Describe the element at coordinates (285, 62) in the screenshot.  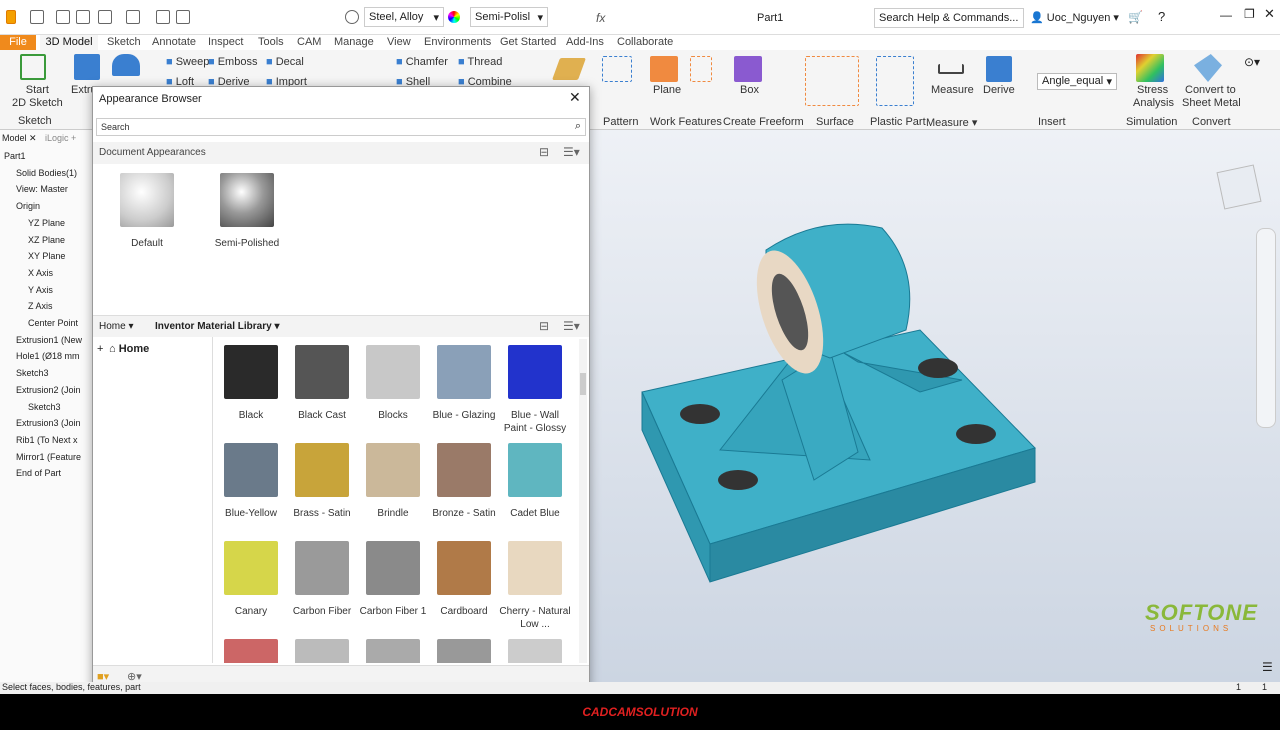
I see `decal-button: ■ Decal` at that location.